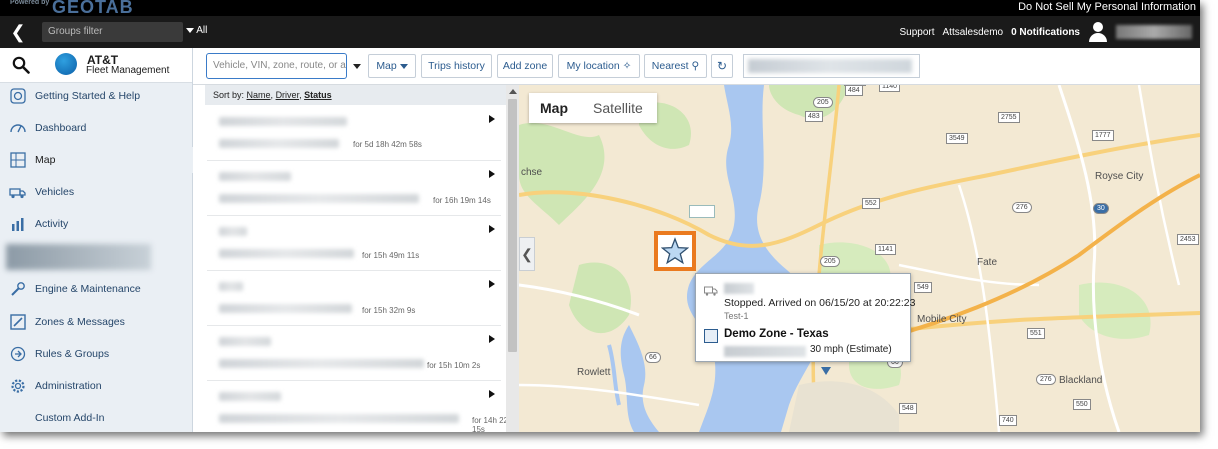  Describe the element at coordinates (45, 160) in the screenshot. I see `sidebar-item-label: Map` at that location.